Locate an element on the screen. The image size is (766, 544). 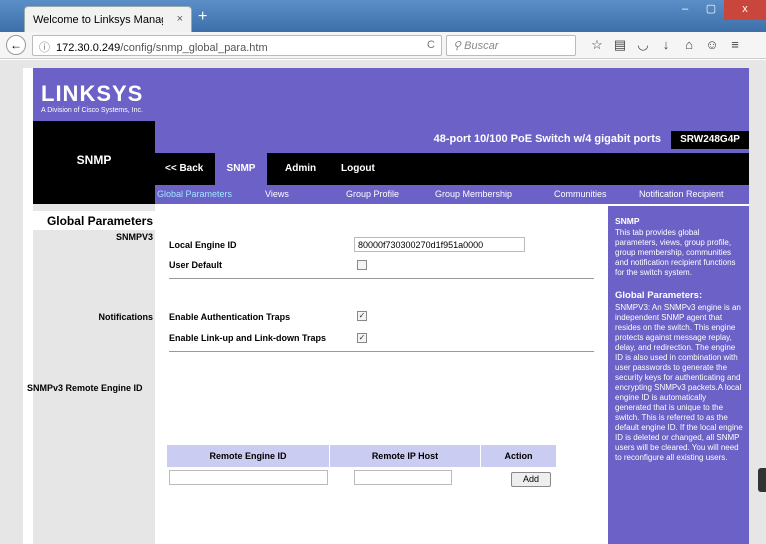
search-placeholder: Buscar is located at coordinates (481, 46).